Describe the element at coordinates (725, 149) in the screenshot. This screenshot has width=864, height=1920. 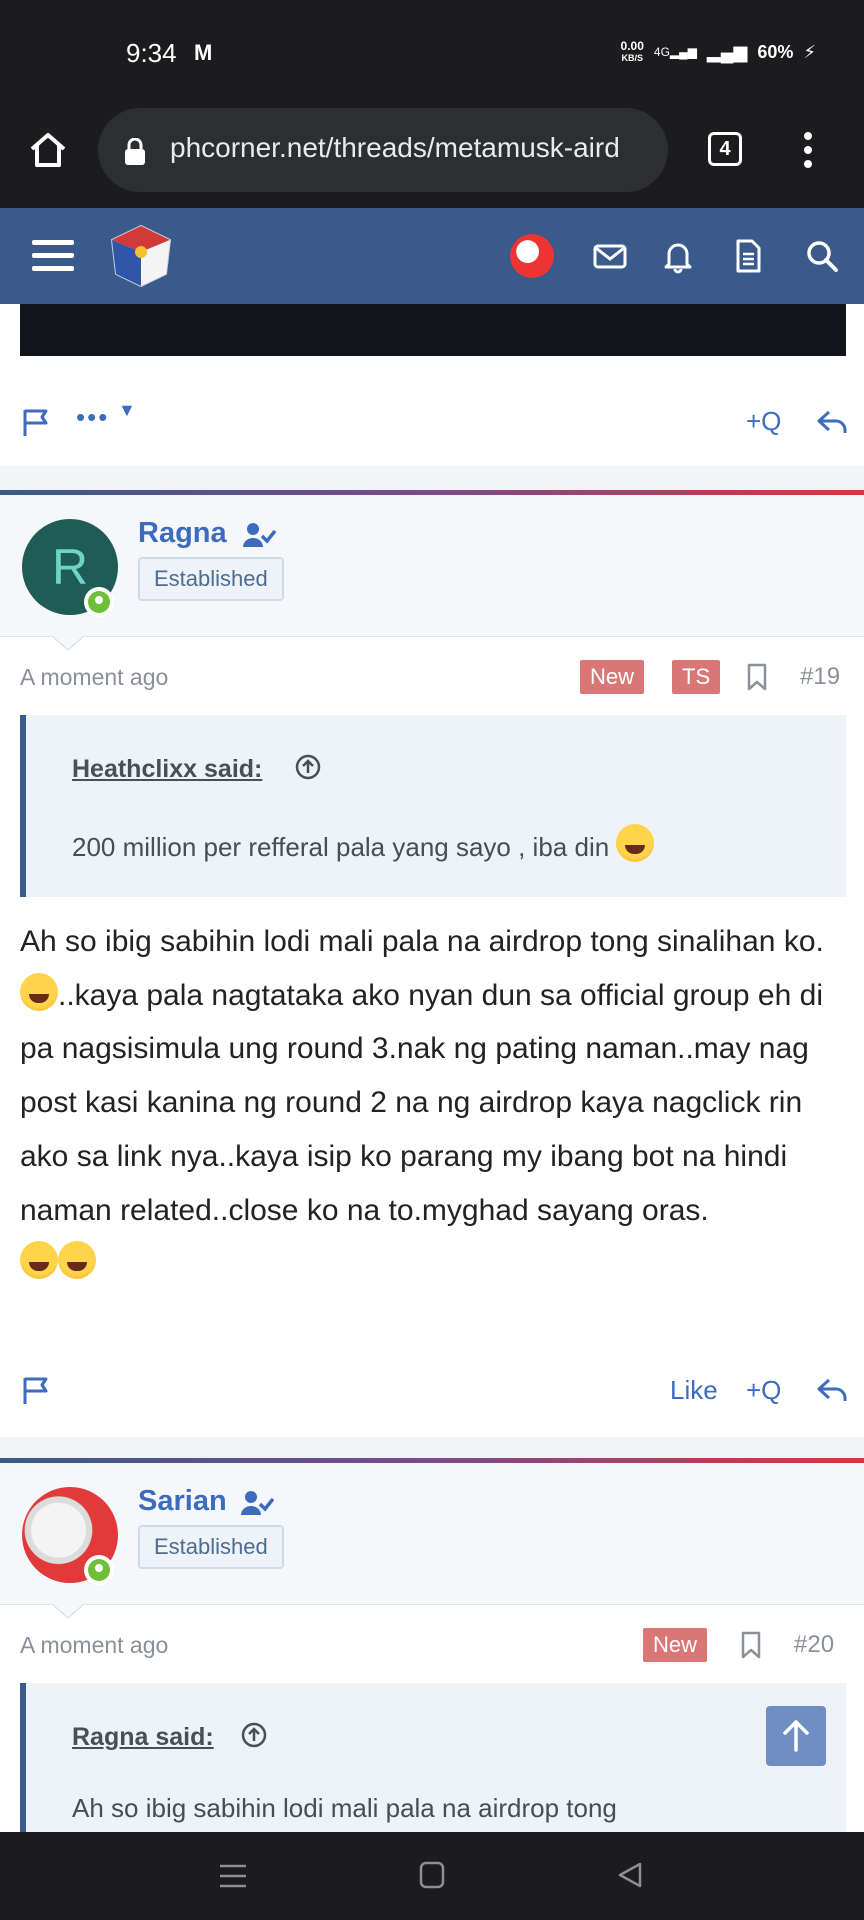
I see `tab-switcher-button: 4` at that location.